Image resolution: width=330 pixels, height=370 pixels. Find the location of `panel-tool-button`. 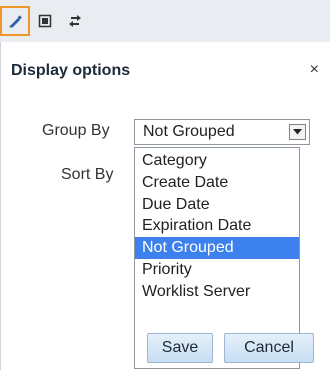

panel-tool-button is located at coordinates (45, 21).